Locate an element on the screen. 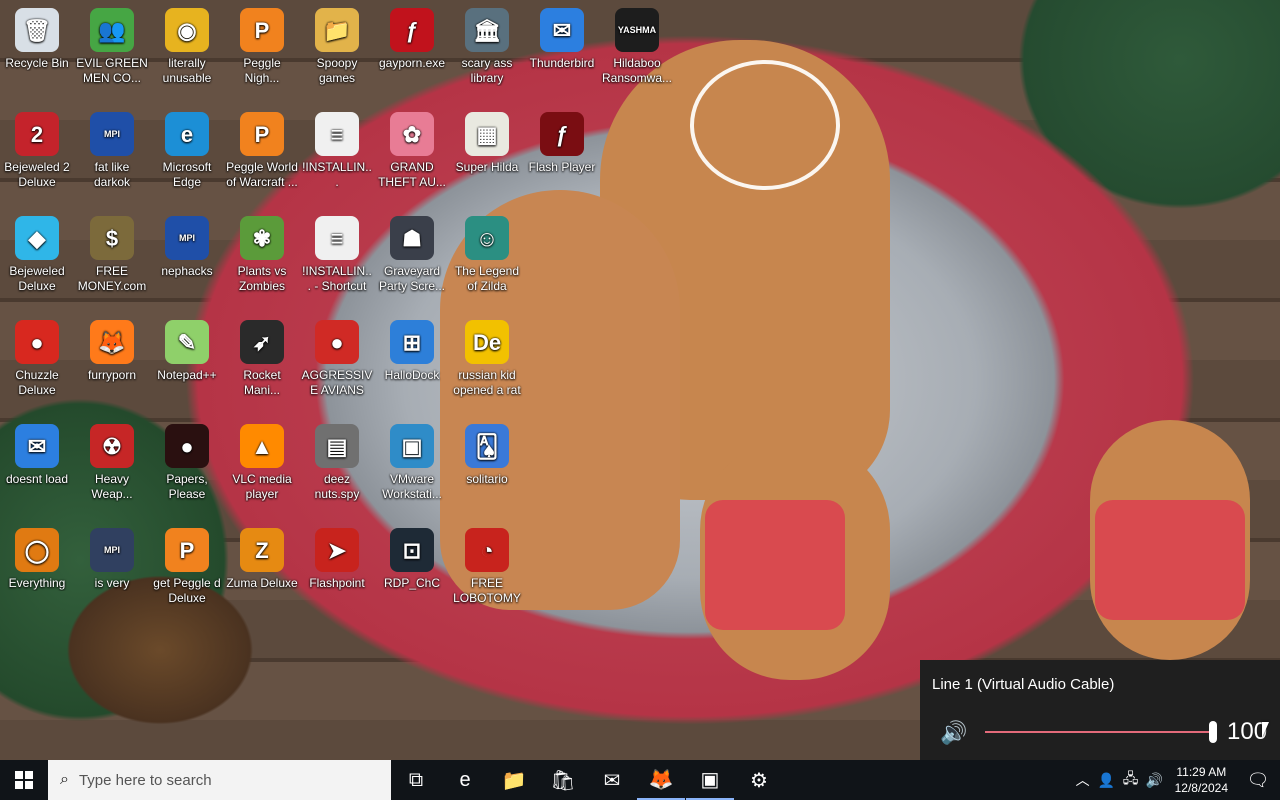 The width and height of the screenshot is (1280, 800). speaker-icon: 🔊 is located at coordinates (953, 733).